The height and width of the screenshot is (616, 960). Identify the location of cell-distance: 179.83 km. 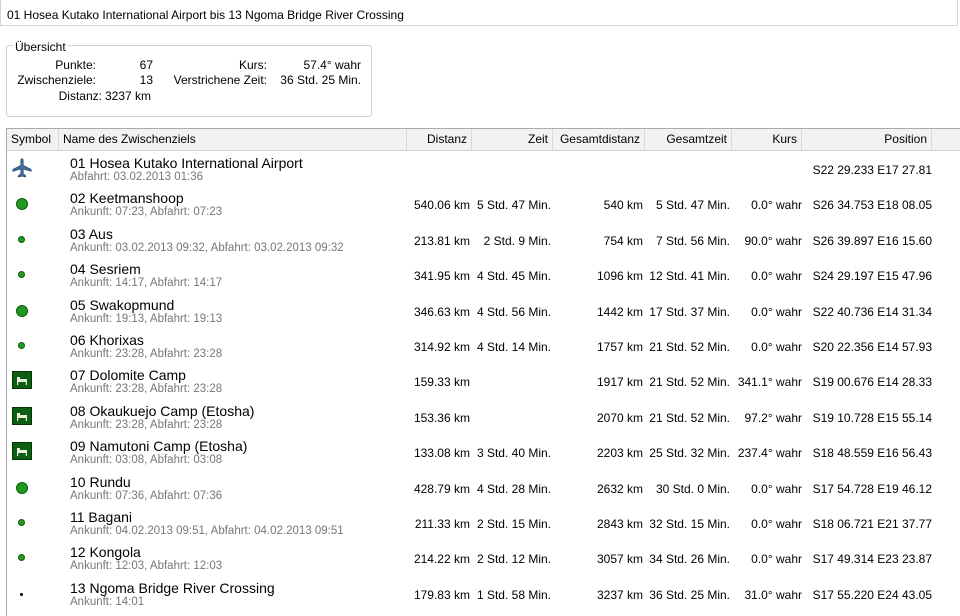
(441, 594).